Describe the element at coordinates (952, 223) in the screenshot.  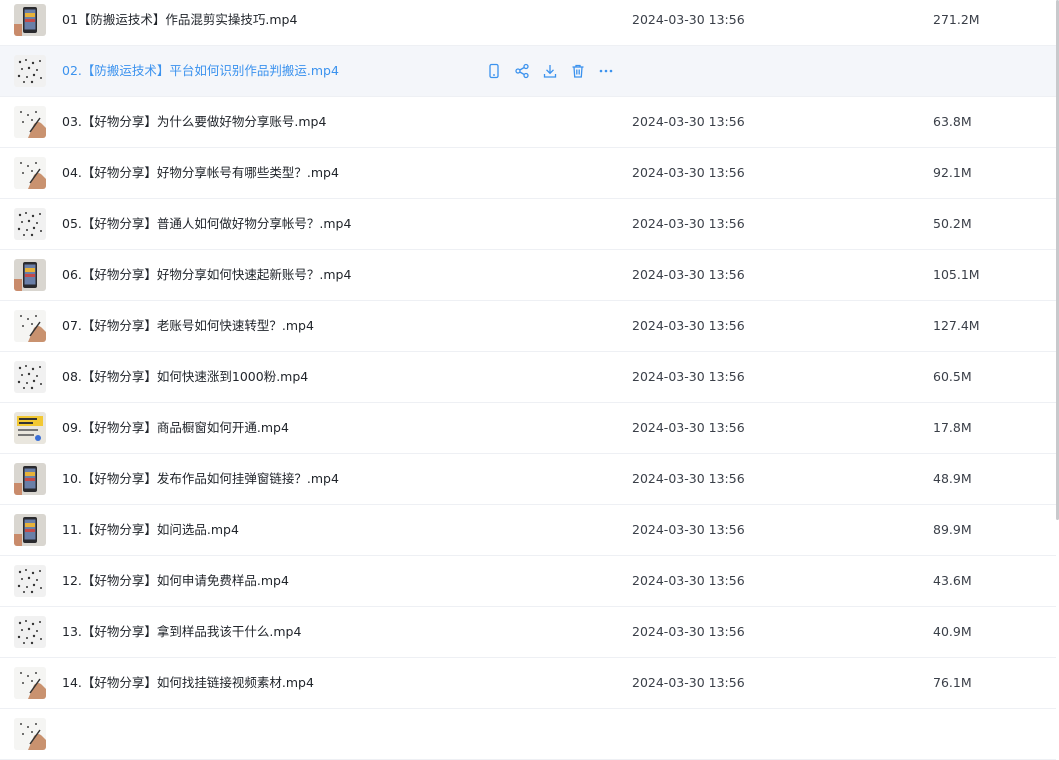
I see `file-size: 50.2M` at that location.